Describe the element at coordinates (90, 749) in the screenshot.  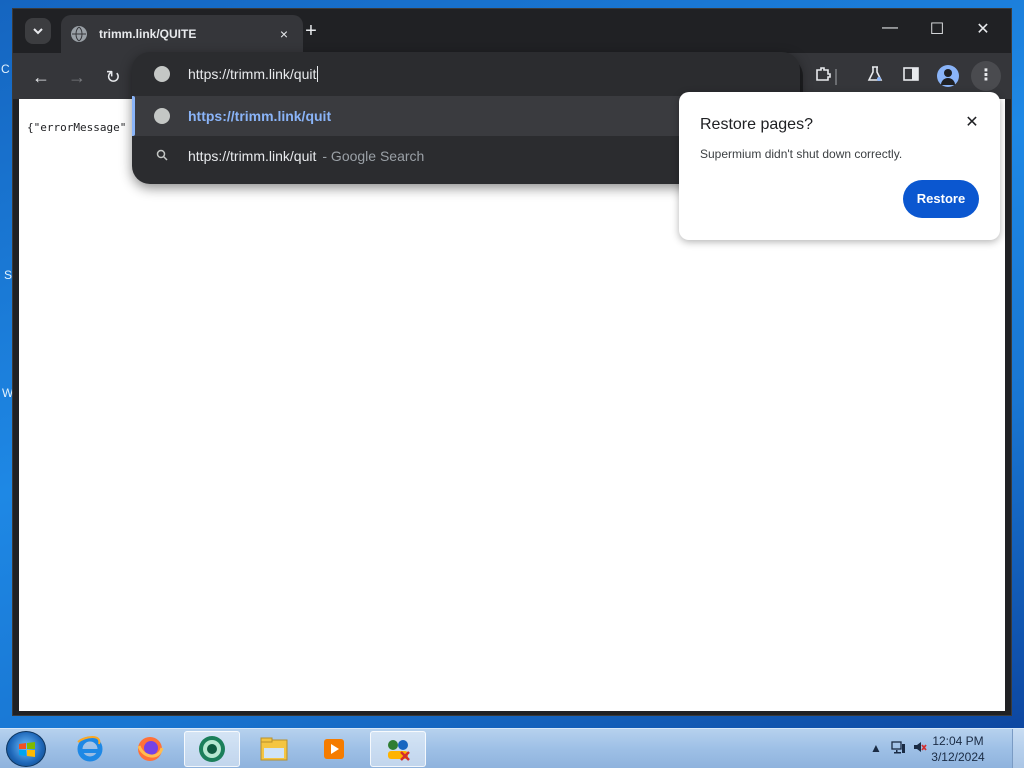
I see `internet-explorer-icon` at that location.